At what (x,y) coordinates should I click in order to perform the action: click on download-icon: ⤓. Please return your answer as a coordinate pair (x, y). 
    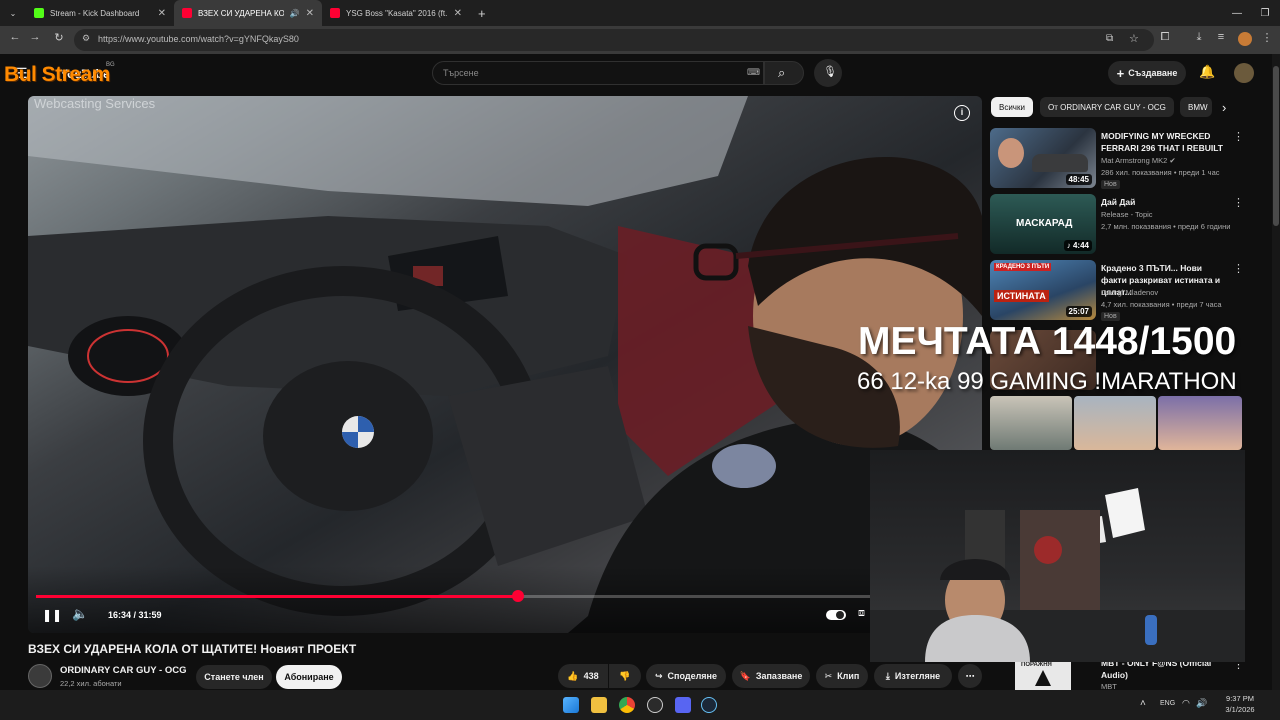
    Looking at the image, I should click on (1199, 37).